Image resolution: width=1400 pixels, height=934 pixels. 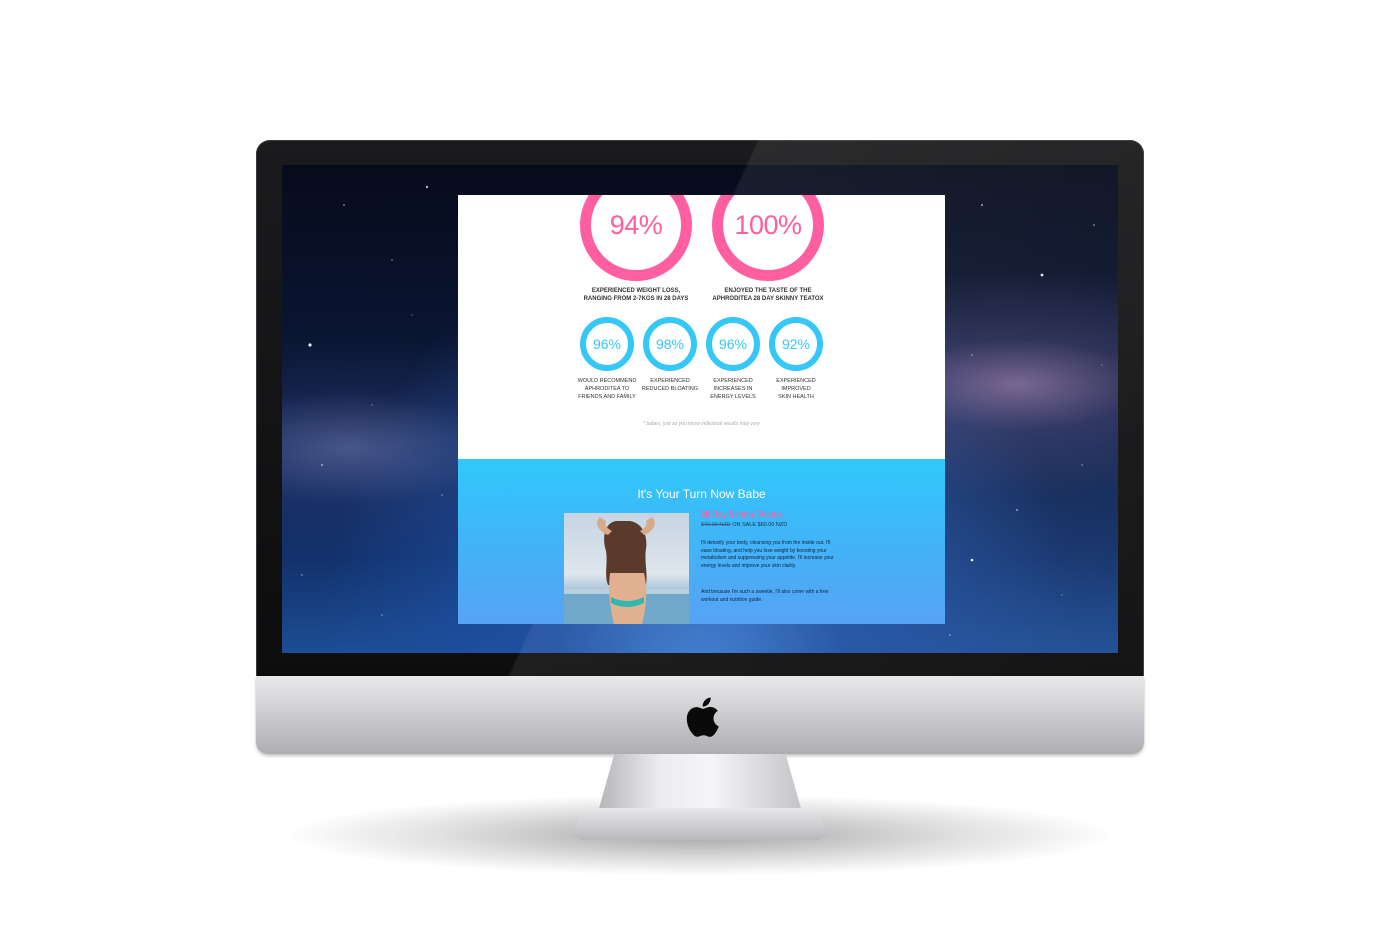 I want to click on caption-line: Would recommend, so click(x=607, y=381).